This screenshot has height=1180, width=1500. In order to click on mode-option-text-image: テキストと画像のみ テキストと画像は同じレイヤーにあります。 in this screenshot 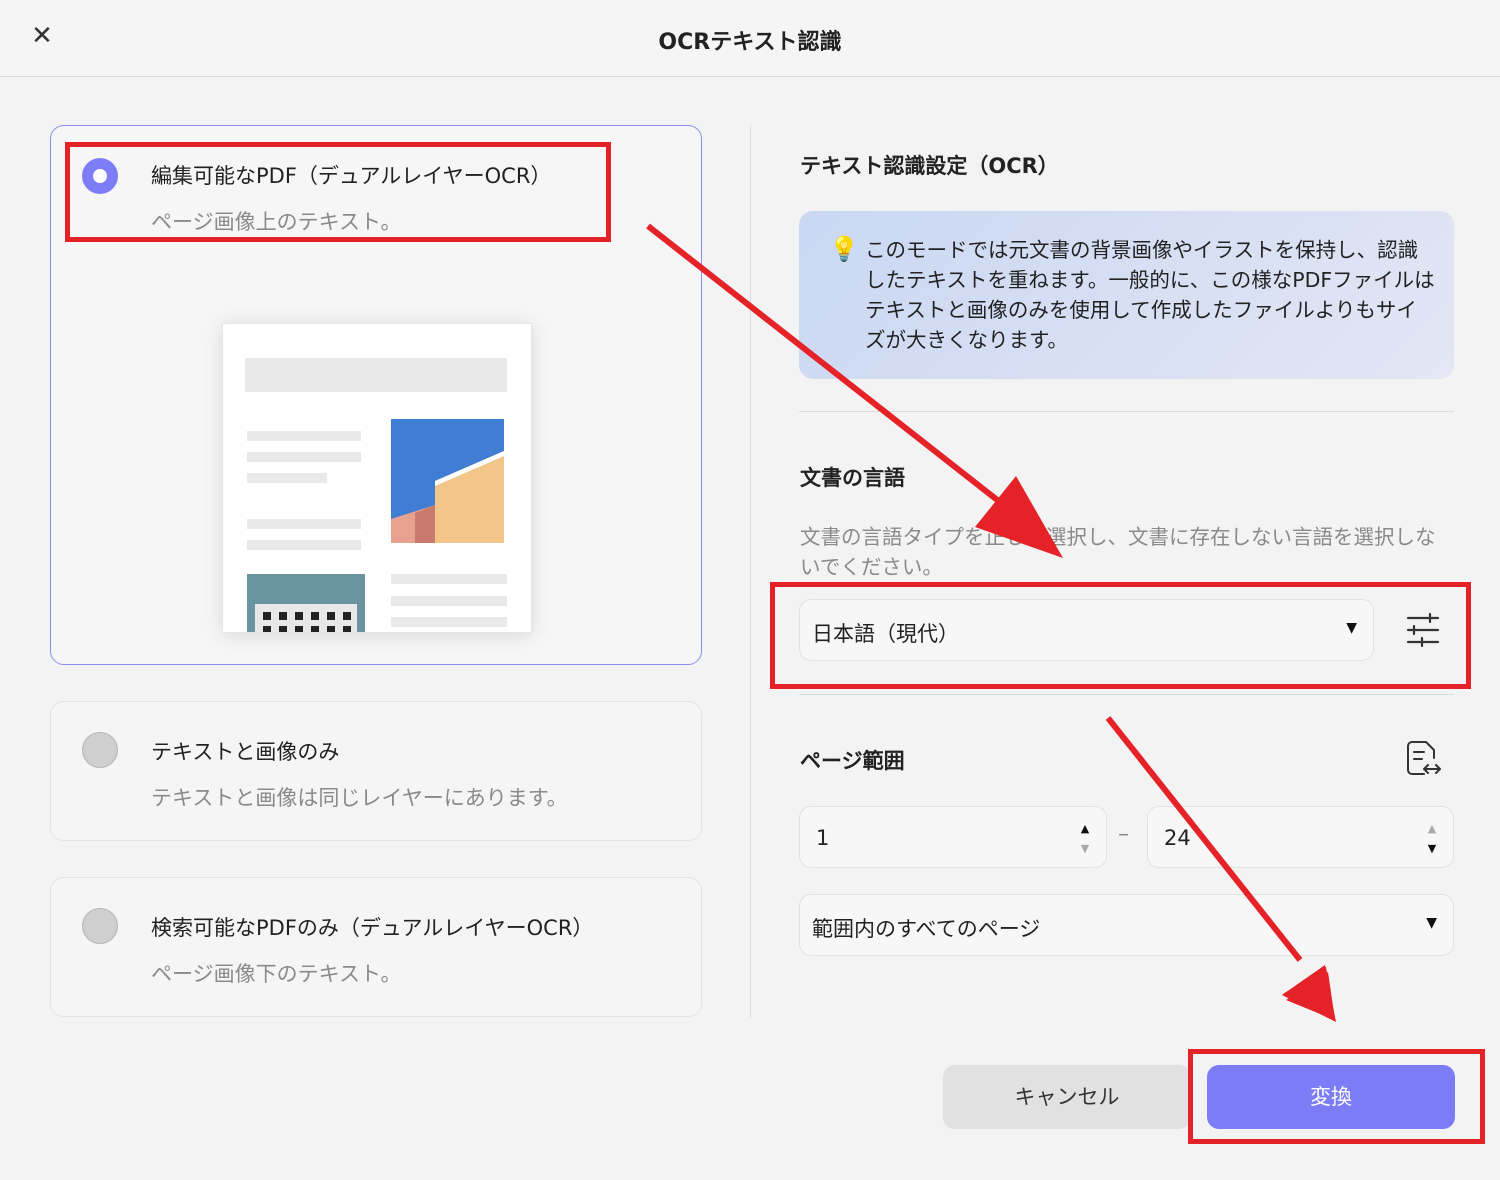, I will do `click(376, 771)`.